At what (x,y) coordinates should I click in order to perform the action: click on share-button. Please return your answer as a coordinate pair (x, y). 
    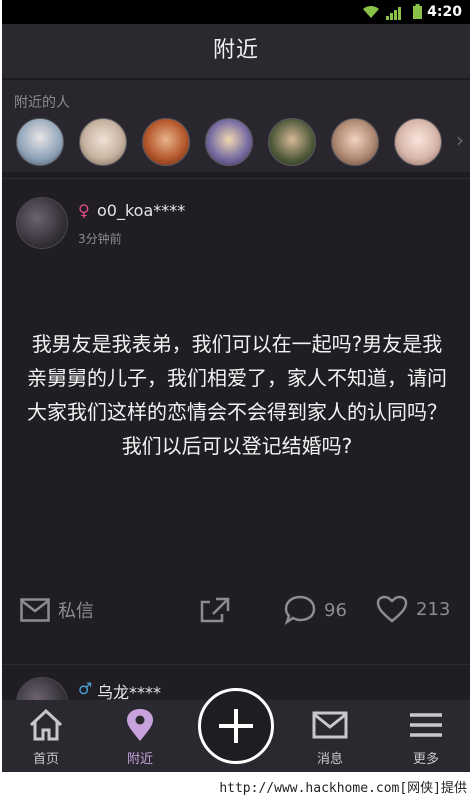
    Looking at the image, I should click on (215, 610).